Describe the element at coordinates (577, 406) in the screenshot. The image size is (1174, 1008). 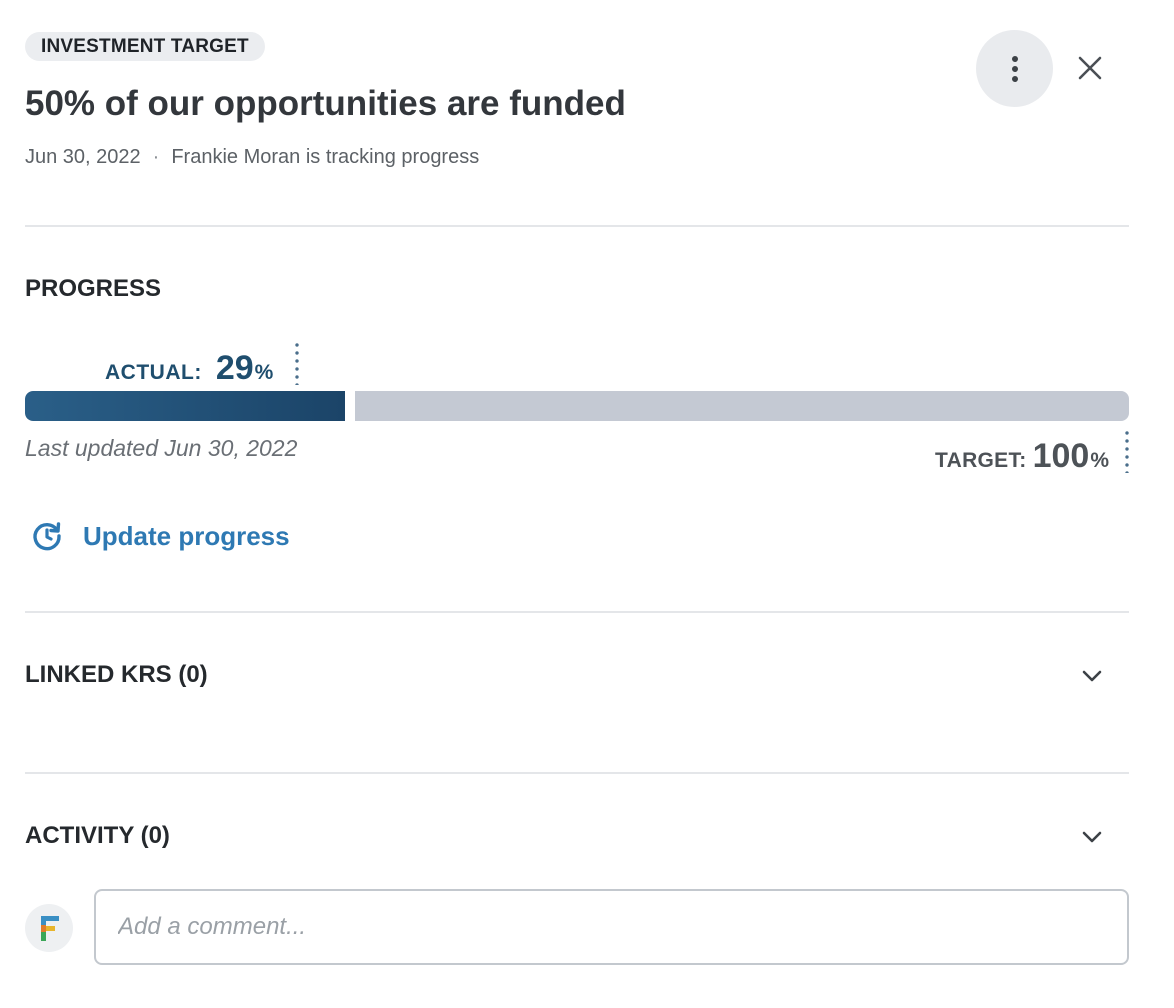
I see `progress-bar` at that location.